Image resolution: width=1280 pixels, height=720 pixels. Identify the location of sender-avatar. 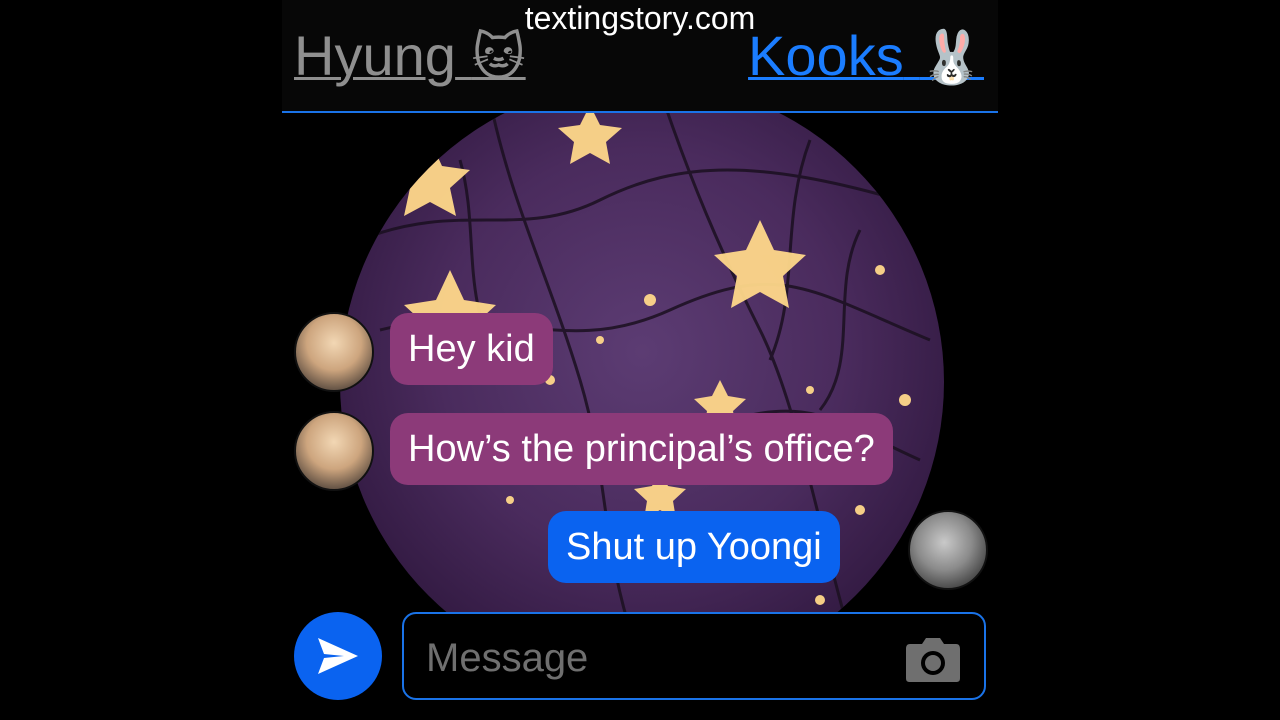
(948, 550).